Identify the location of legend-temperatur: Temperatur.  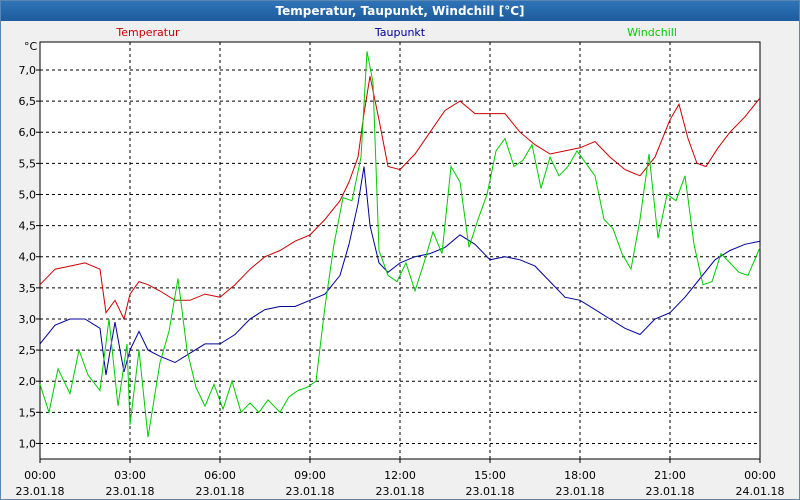
(147, 32).